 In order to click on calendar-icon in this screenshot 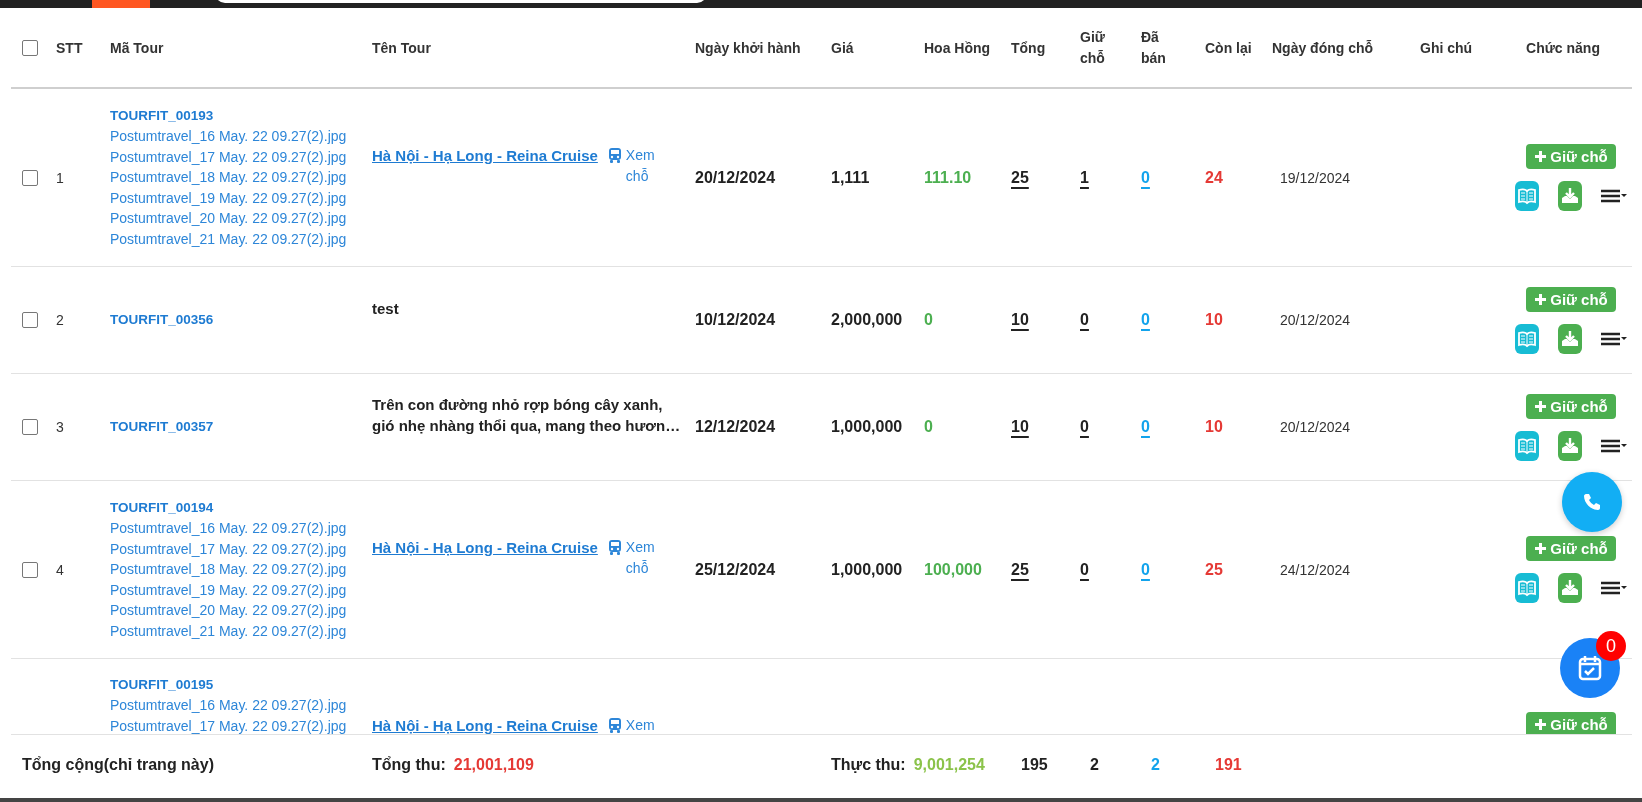, I will do `click(1590, 668)`.